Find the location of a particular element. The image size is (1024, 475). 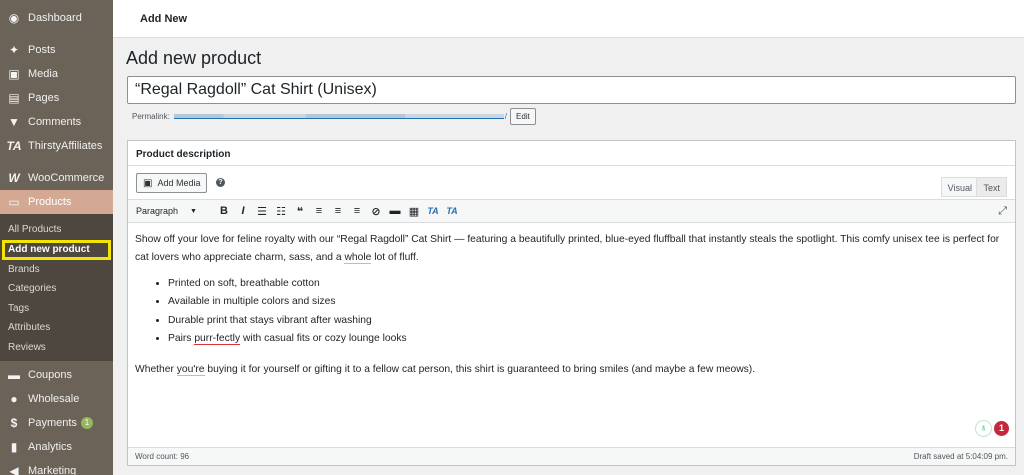

intro-text-end: lot of fluff. is located at coordinates (395, 257).